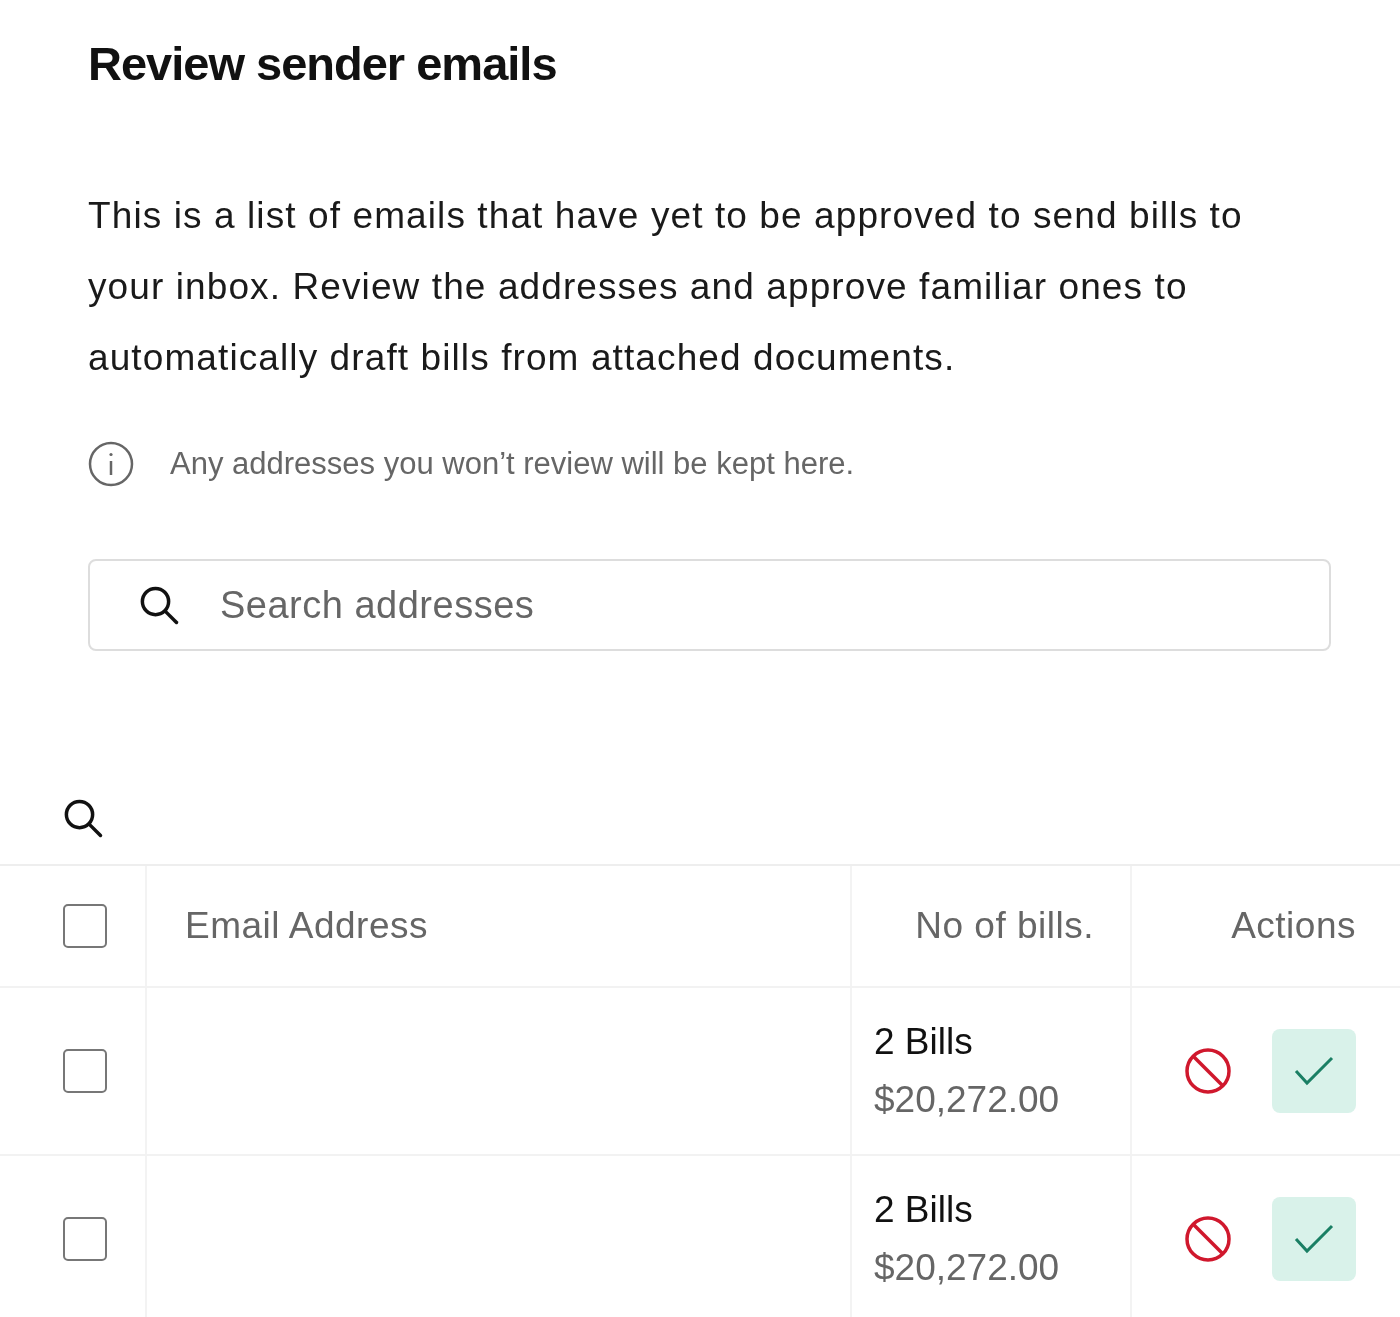  I want to click on column-header: Actions, so click(1293, 926).